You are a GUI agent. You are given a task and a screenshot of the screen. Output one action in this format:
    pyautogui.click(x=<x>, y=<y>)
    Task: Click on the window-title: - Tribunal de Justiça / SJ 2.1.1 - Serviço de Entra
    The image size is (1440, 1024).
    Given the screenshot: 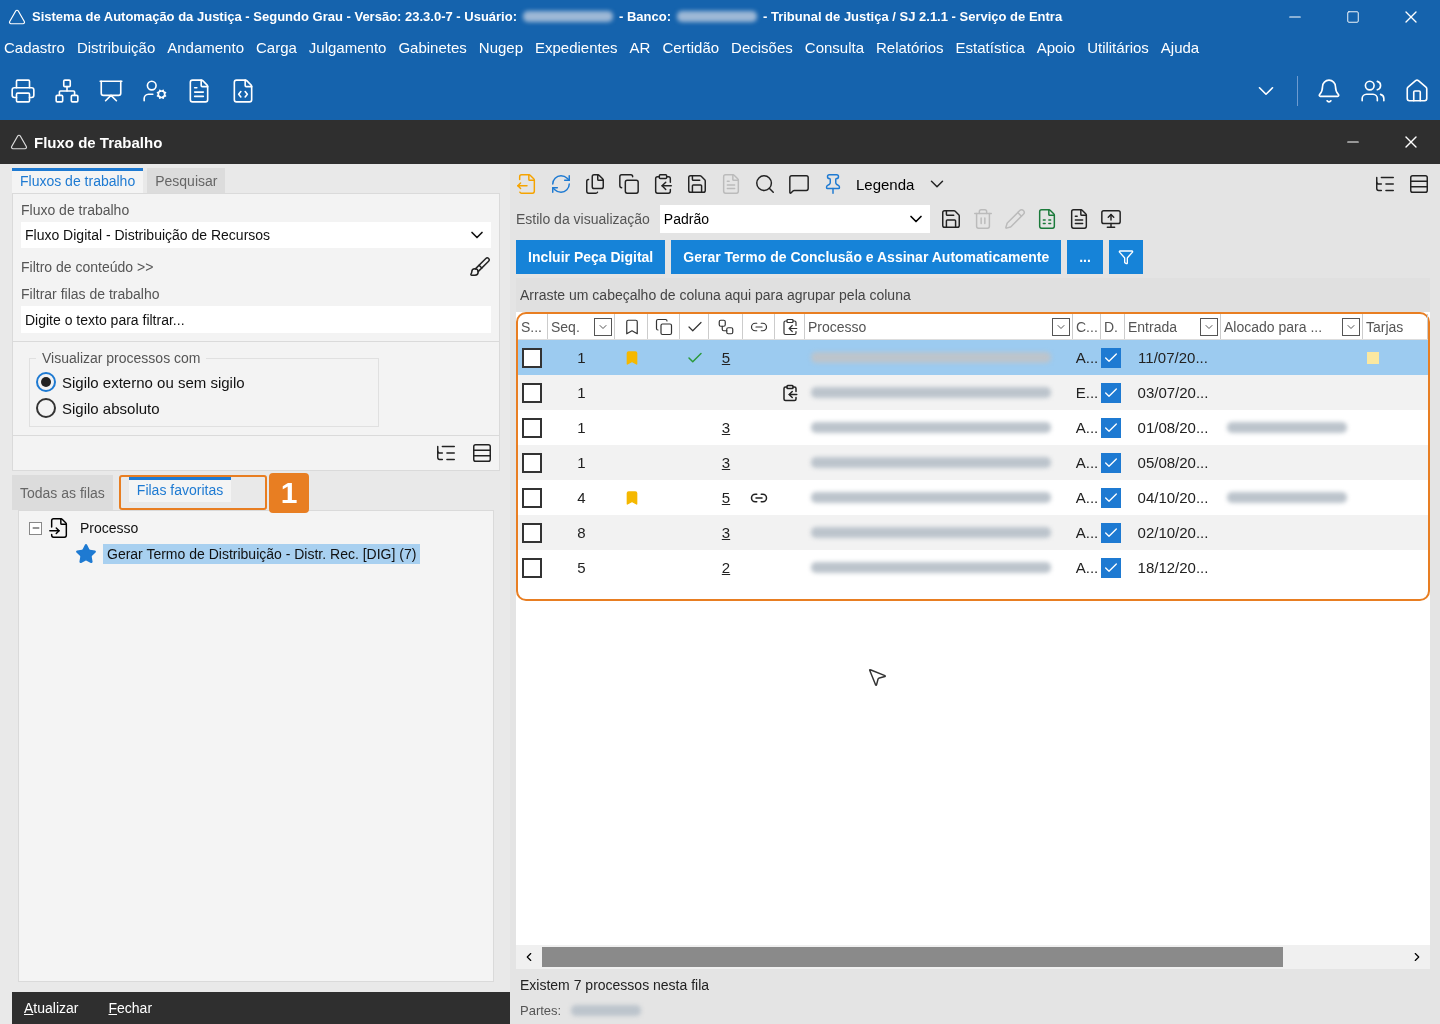 What is the action you would take?
    pyautogui.click(x=913, y=16)
    